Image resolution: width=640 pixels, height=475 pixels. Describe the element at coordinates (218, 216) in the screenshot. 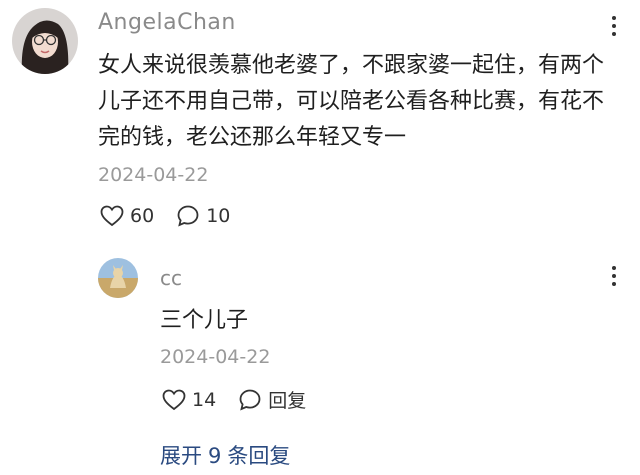

I see `comment-count: 10` at that location.